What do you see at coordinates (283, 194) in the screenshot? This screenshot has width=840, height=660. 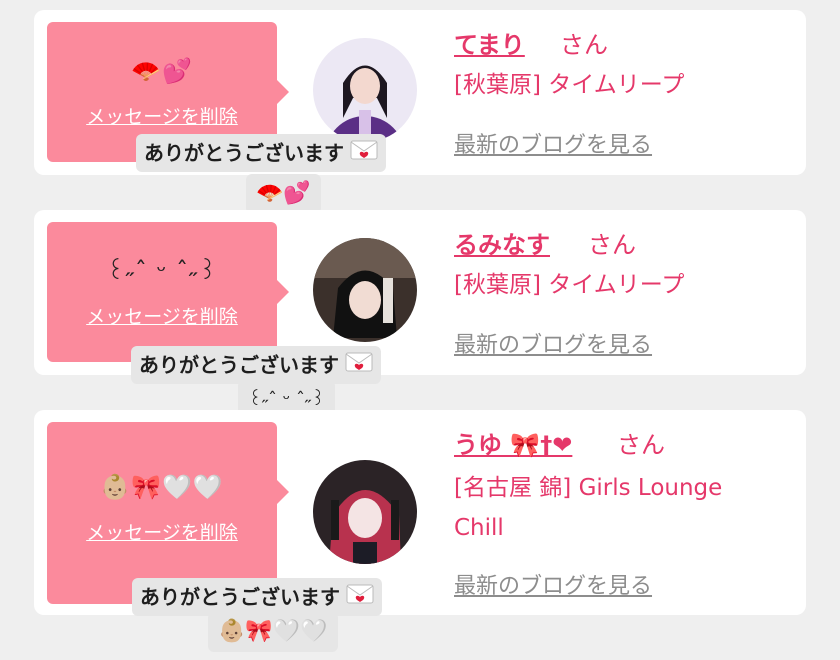 I see `reply-emoji: 🪭💕` at bounding box center [283, 194].